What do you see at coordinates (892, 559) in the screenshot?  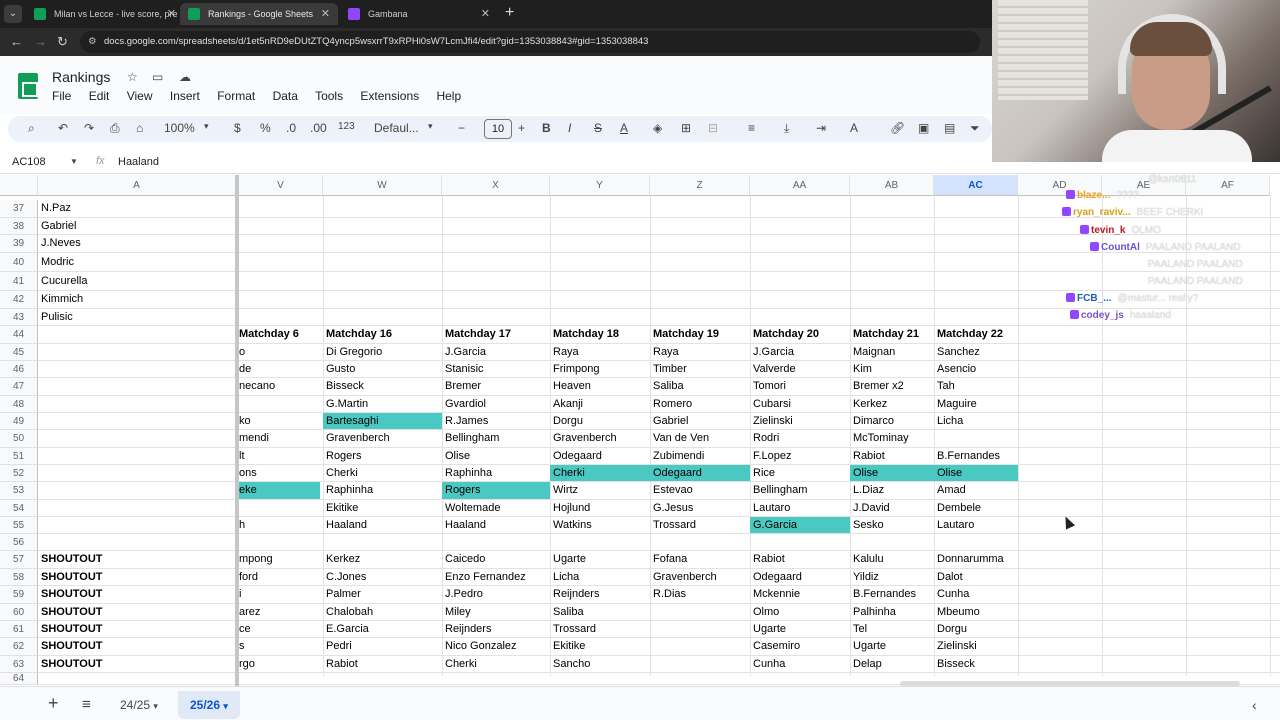 I see `cell-ab57: Kalulu` at bounding box center [892, 559].